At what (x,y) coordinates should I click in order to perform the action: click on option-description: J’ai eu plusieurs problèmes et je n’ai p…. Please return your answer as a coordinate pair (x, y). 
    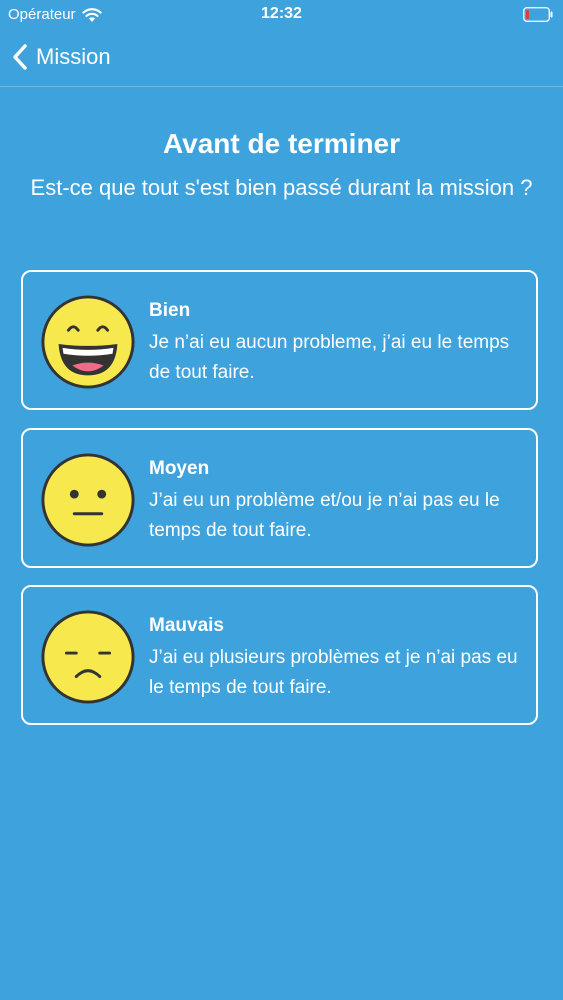
    Looking at the image, I should click on (333, 672).